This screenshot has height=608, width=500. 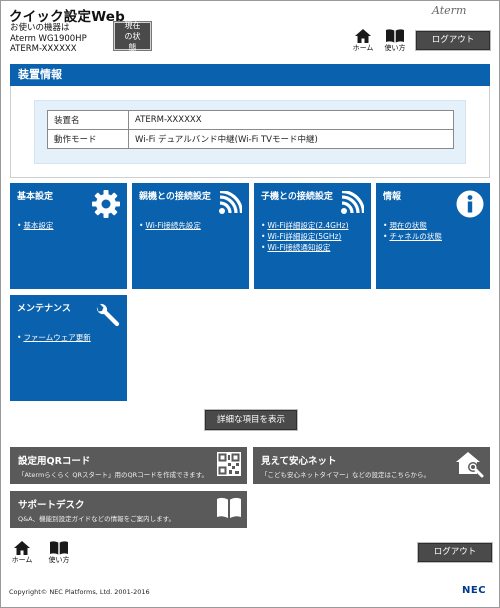 I want to click on operation-mode-value: Wi-Fi デュアルバンド中継(Wi-Fi TVモード中継), so click(x=291, y=139).